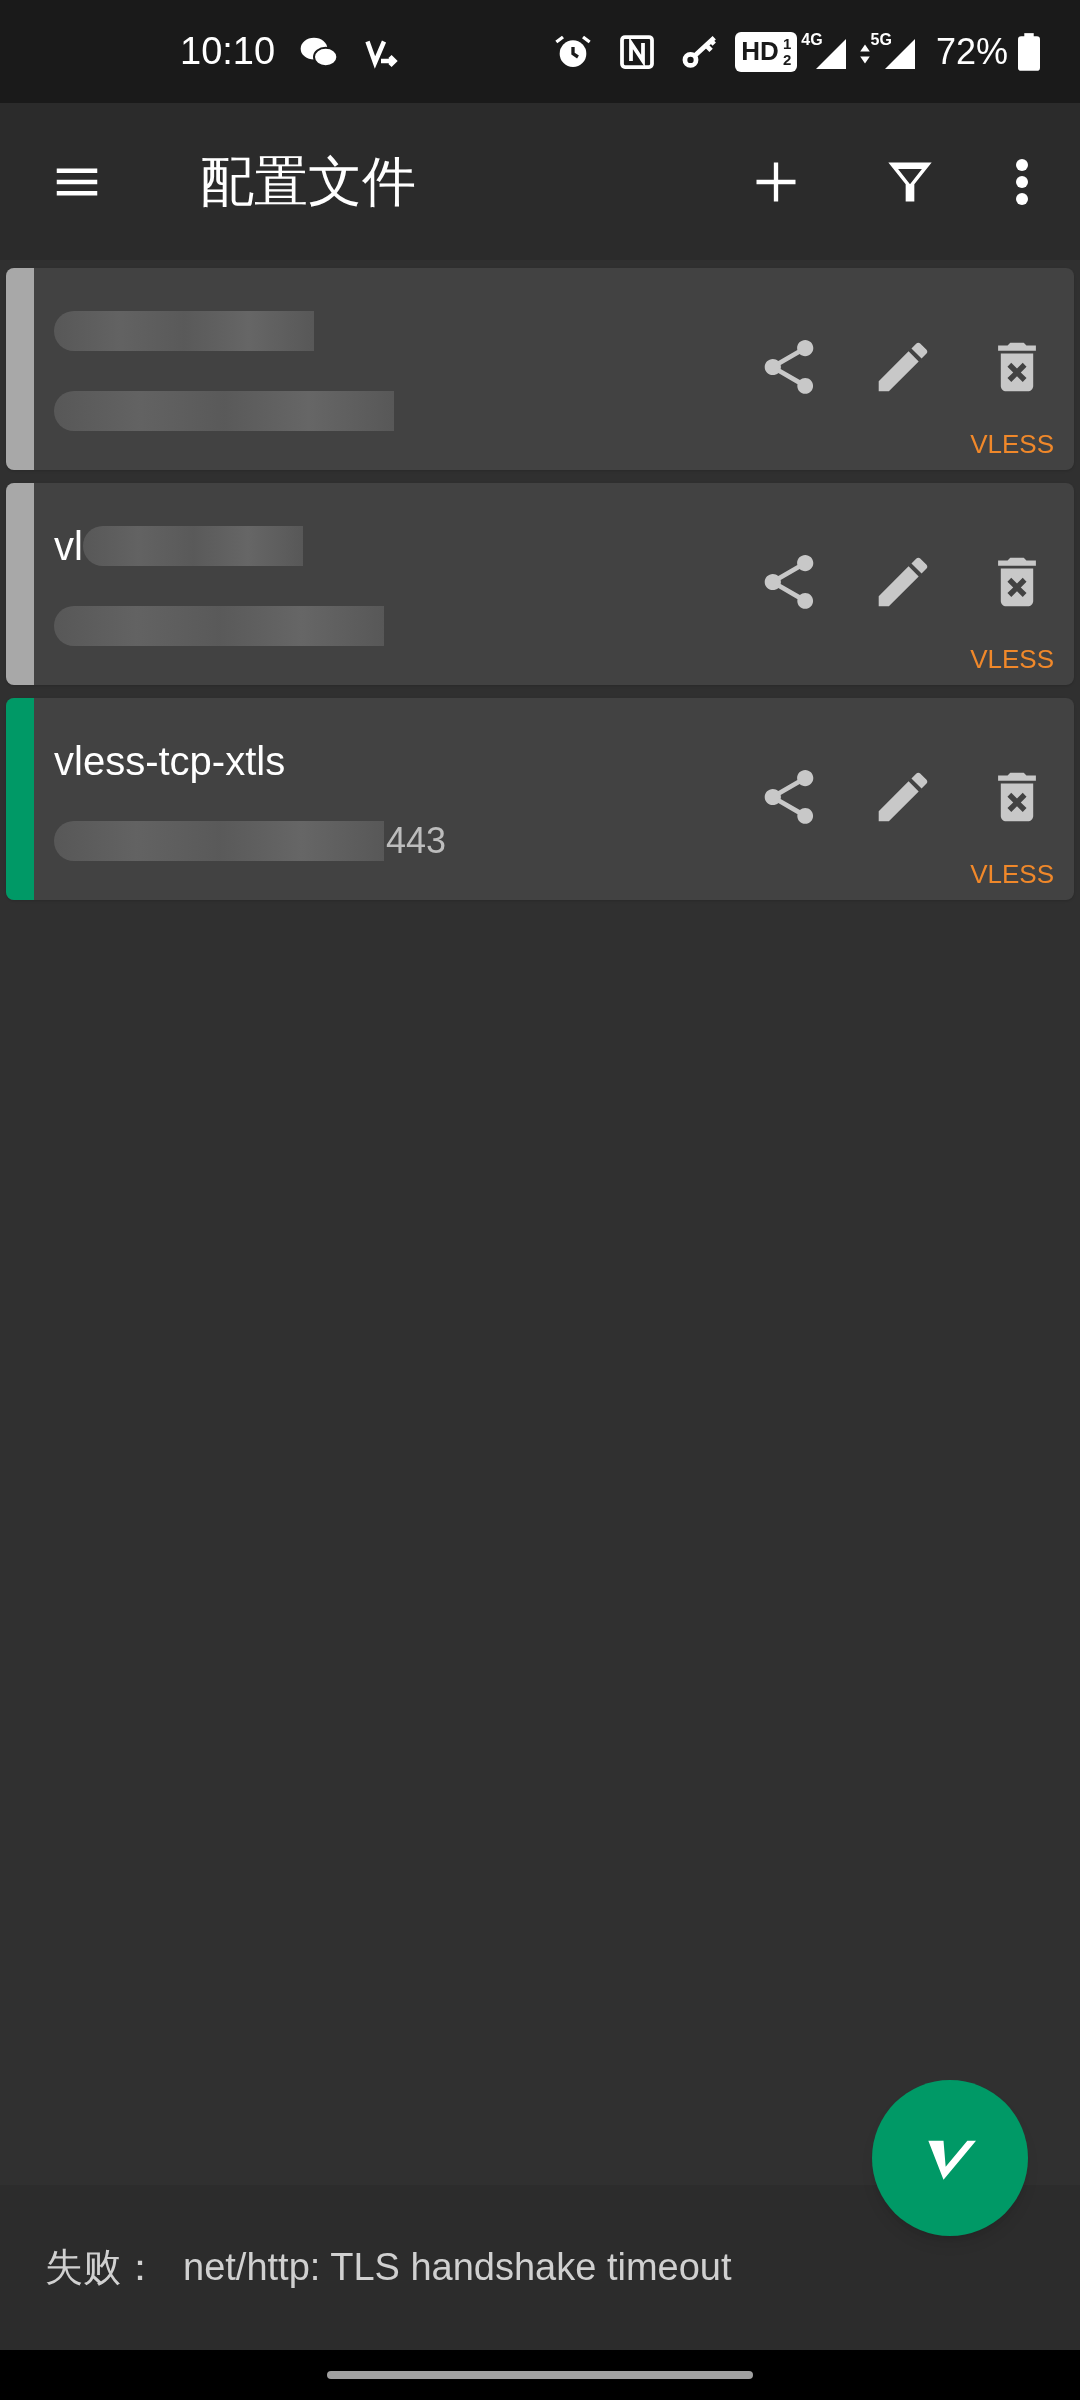 Image resolution: width=1080 pixels, height=2400 pixels. What do you see at coordinates (416, 841) in the screenshot?
I see `server-address: 443` at bounding box center [416, 841].